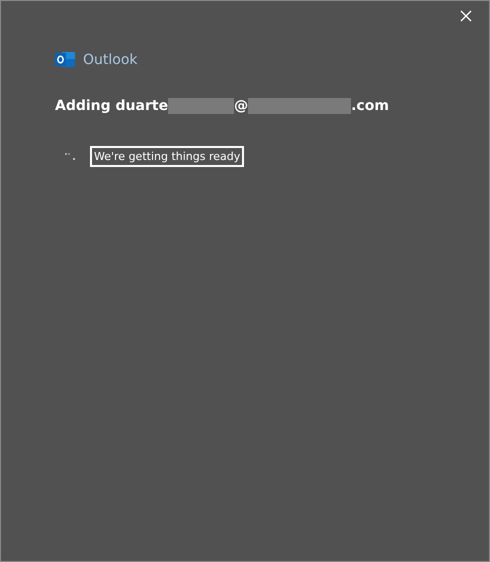 This screenshot has height=562, width=490. I want to click on status-text: We're getting things ready, so click(167, 156).